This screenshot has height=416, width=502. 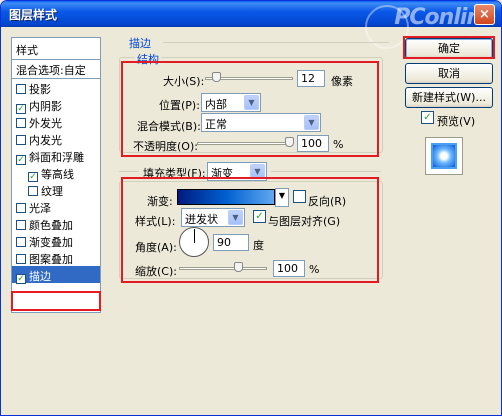 What do you see at coordinates (51, 259) in the screenshot?
I see `style-item-label: 图案叠加` at bounding box center [51, 259].